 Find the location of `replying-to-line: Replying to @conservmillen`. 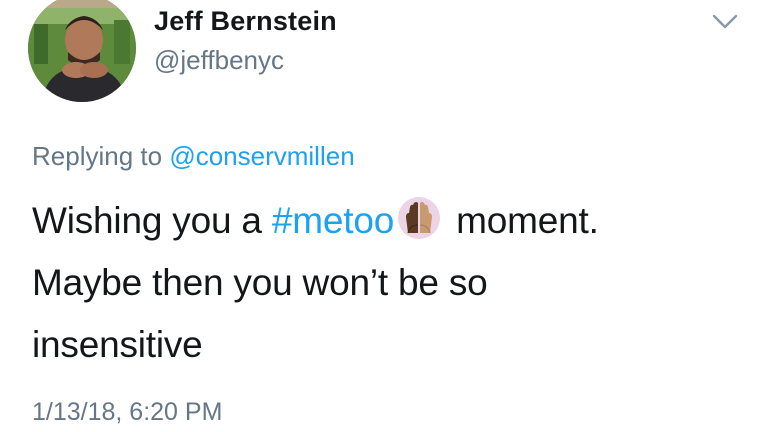

replying-to-line: Replying to @conservmillen is located at coordinates (193, 156).